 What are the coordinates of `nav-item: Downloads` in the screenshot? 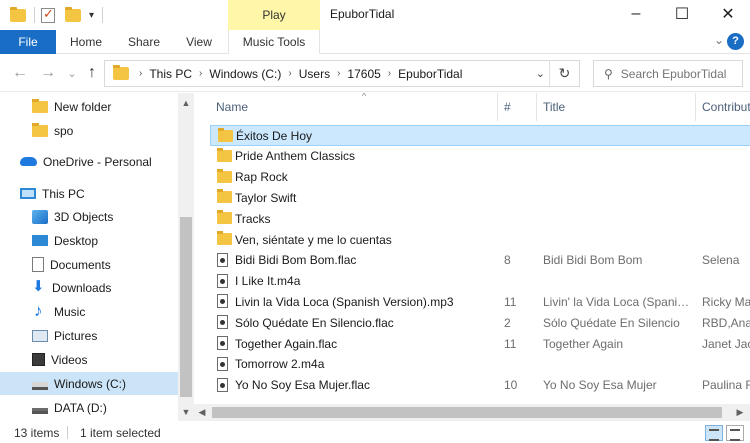 It's located at (89, 287).